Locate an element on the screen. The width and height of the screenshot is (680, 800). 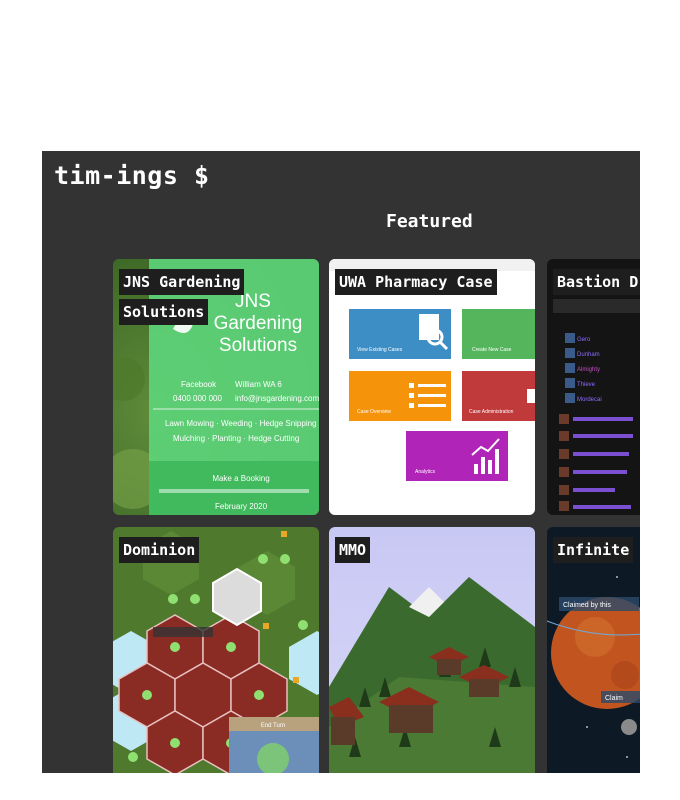
jns-contact-2: William WA 6 is located at coordinates (258, 384).